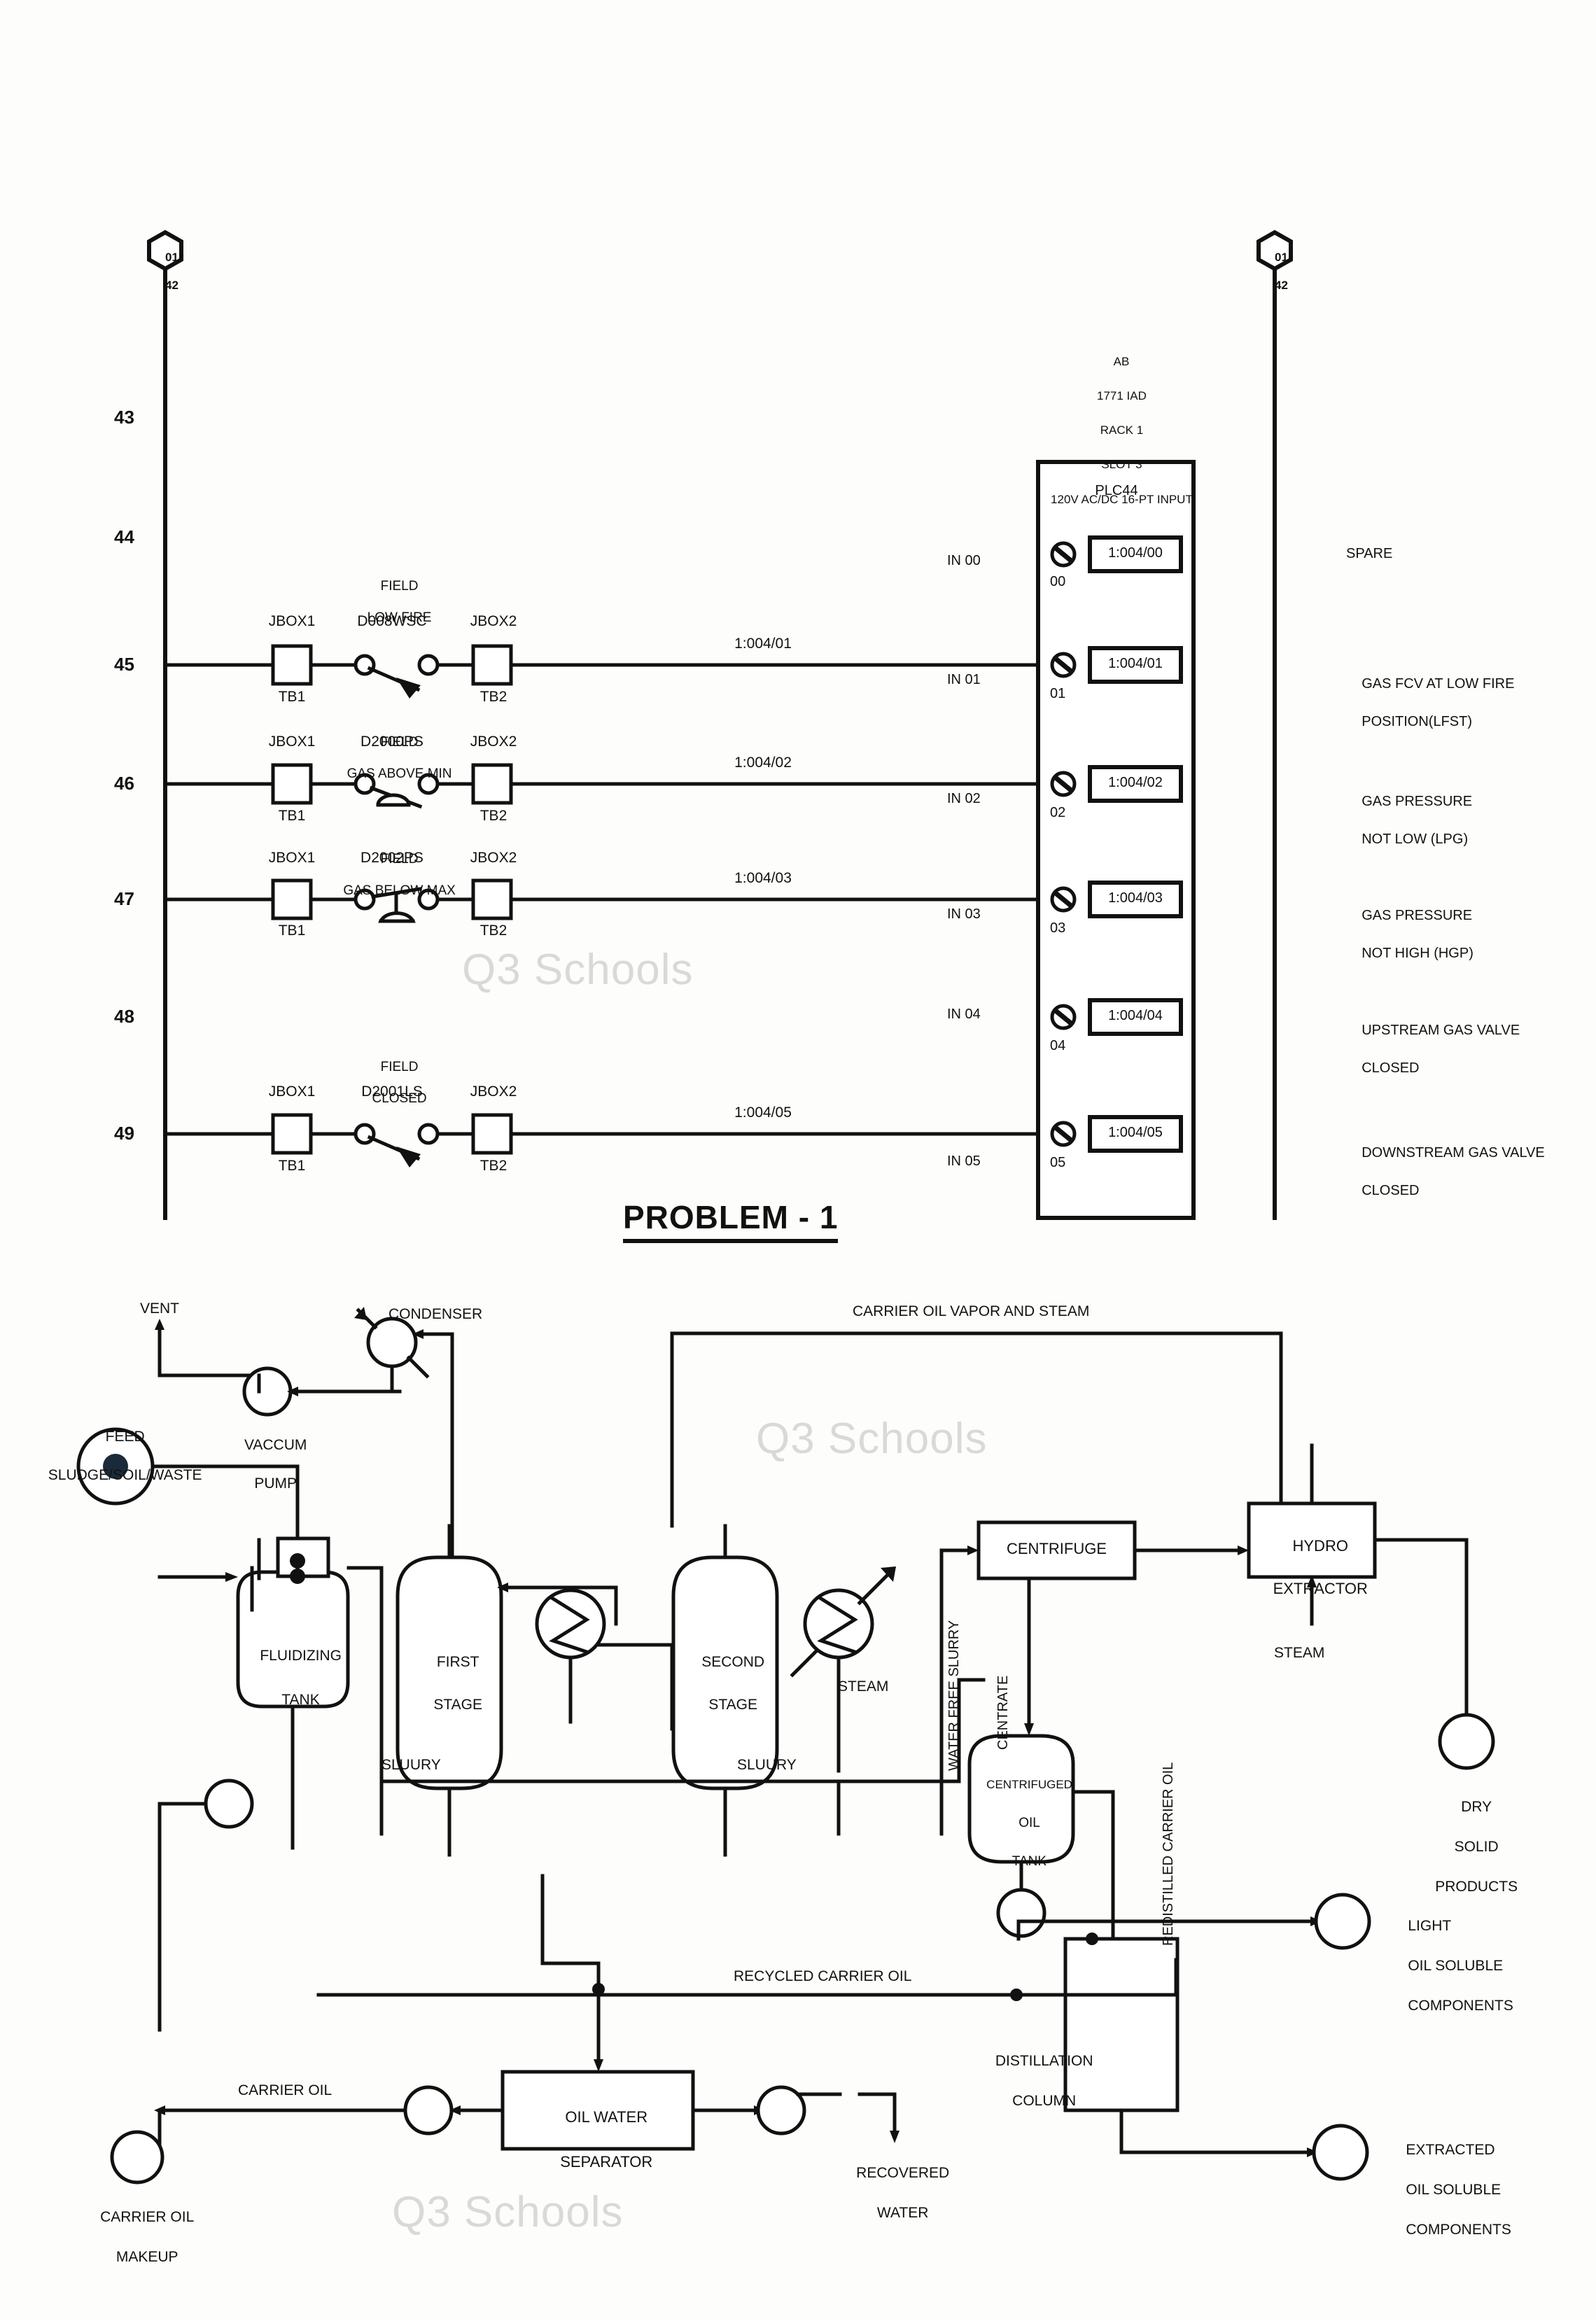 The image size is (1596, 2321). Describe the element at coordinates (1135, 782) in the screenshot. I see `rung-46-plc-address: 1:004/02` at that location.